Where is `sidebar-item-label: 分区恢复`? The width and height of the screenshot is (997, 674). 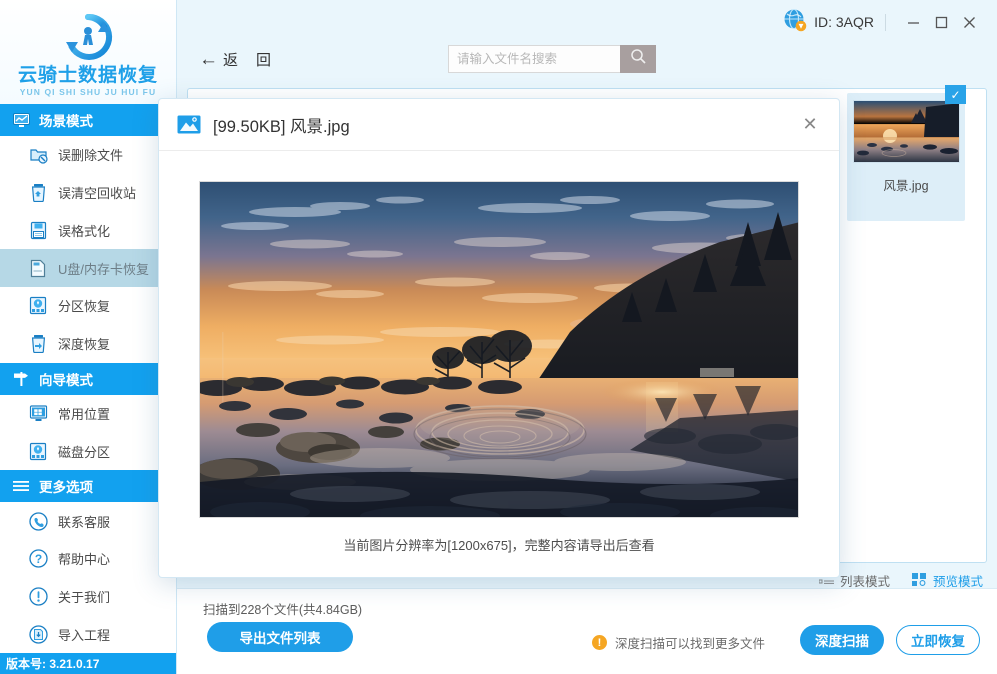
sidebar-item-label: 分区恢复 is located at coordinates (84, 307).